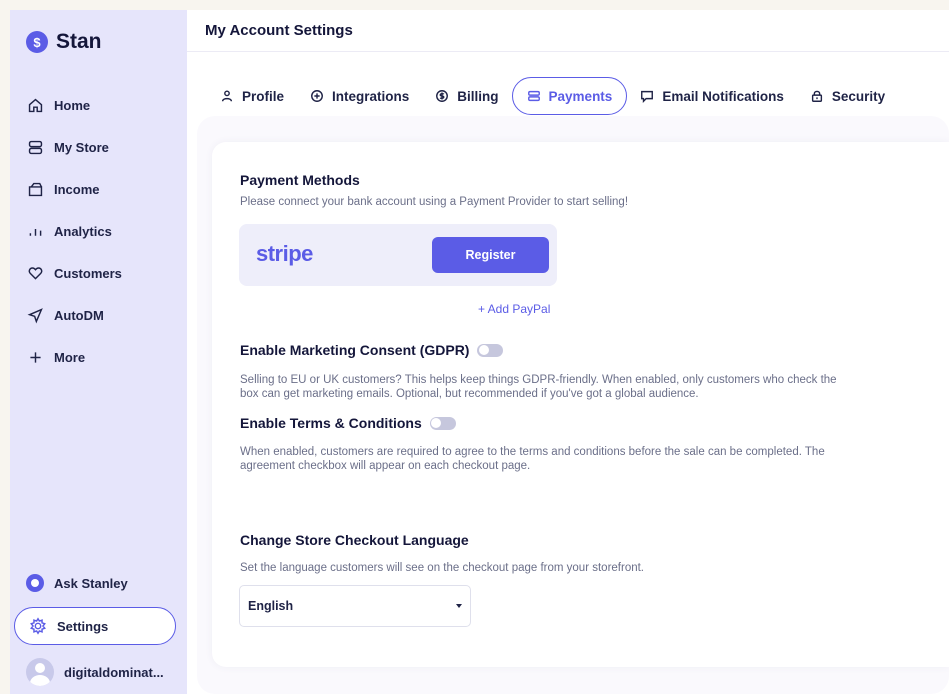  What do you see at coordinates (723, 96) in the screenshot?
I see `tab-label: Email Notifications` at bounding box center [723, 96].